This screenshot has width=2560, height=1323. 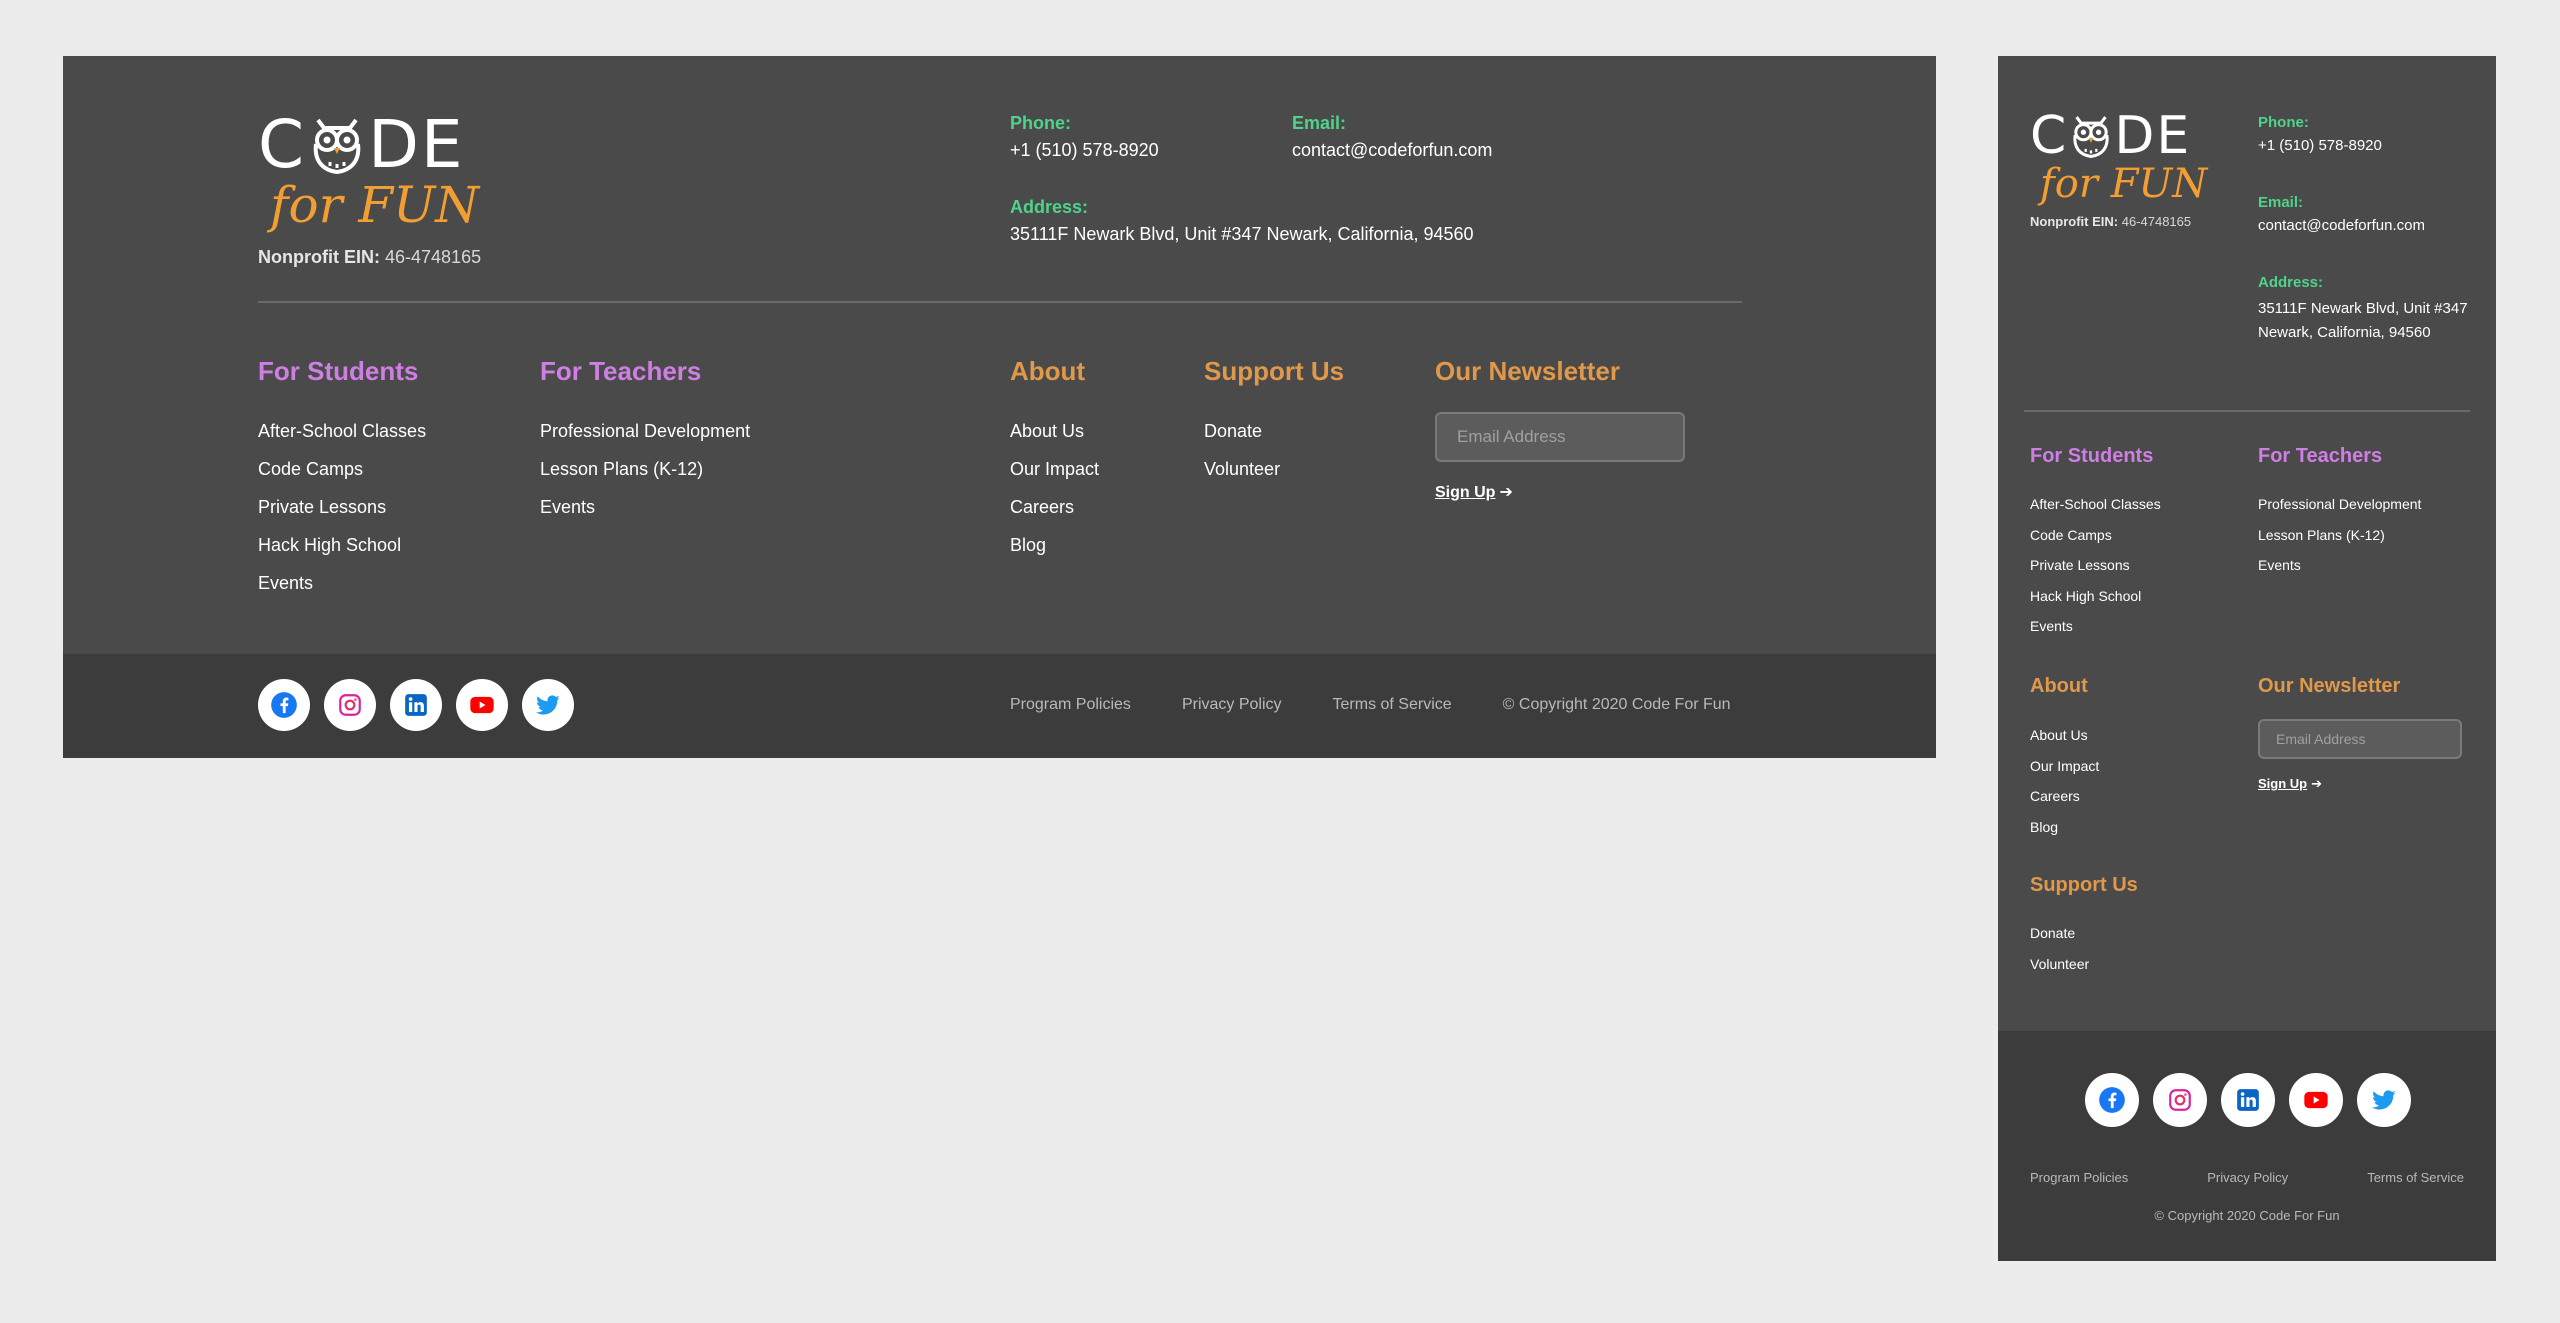 I want to click on ein-label: Nonprofit EIN:, so click(x=319, y=257).